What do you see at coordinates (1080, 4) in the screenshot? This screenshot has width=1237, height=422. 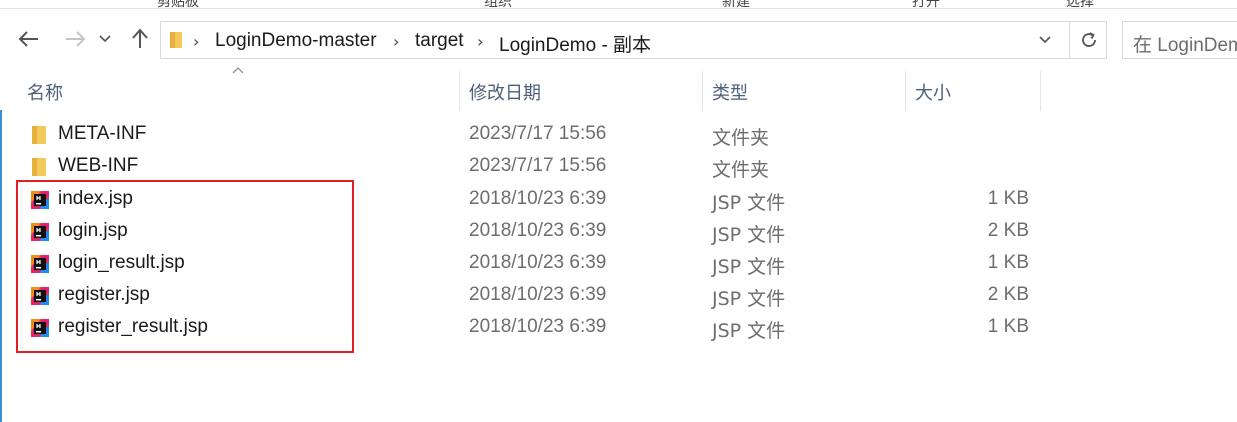 I see `ribbon-label-select: 选择` at bounding box center [1080, 4].